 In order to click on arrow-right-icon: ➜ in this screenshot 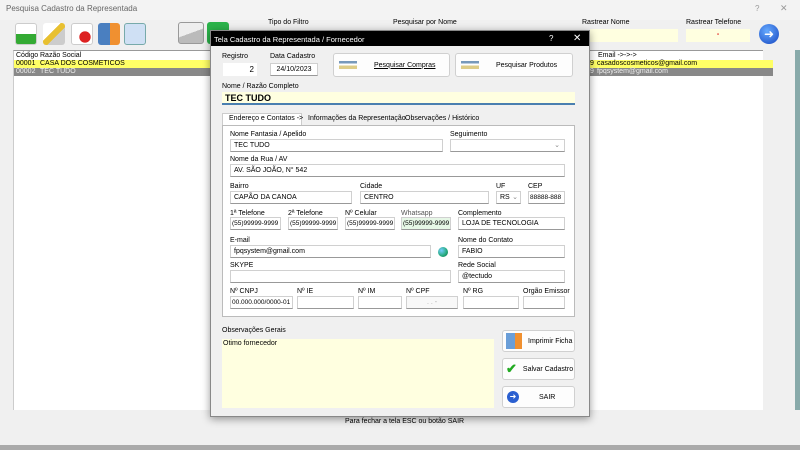, I will do `click(513, 397)`.